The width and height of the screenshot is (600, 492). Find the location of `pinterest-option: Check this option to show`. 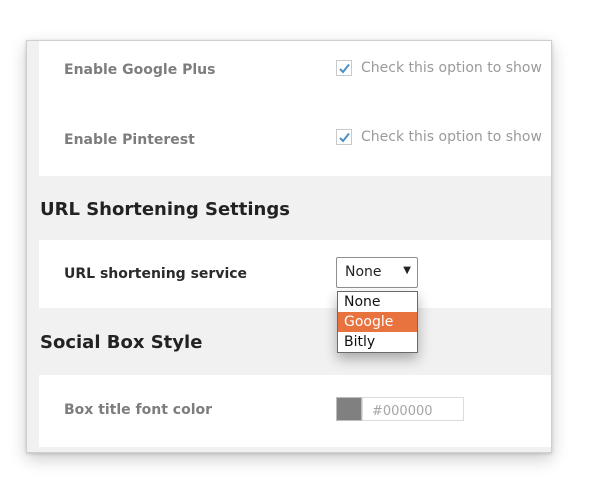

pinterest-option: Check this option to show is located at coordinates (439, 137).